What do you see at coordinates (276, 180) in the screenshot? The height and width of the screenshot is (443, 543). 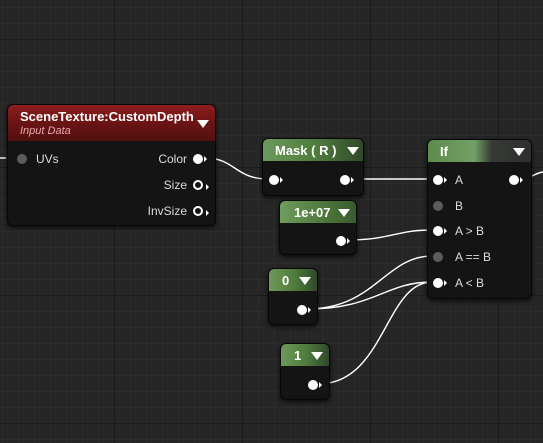 I see `mask-input-pin` at bounding box center [276, 180].